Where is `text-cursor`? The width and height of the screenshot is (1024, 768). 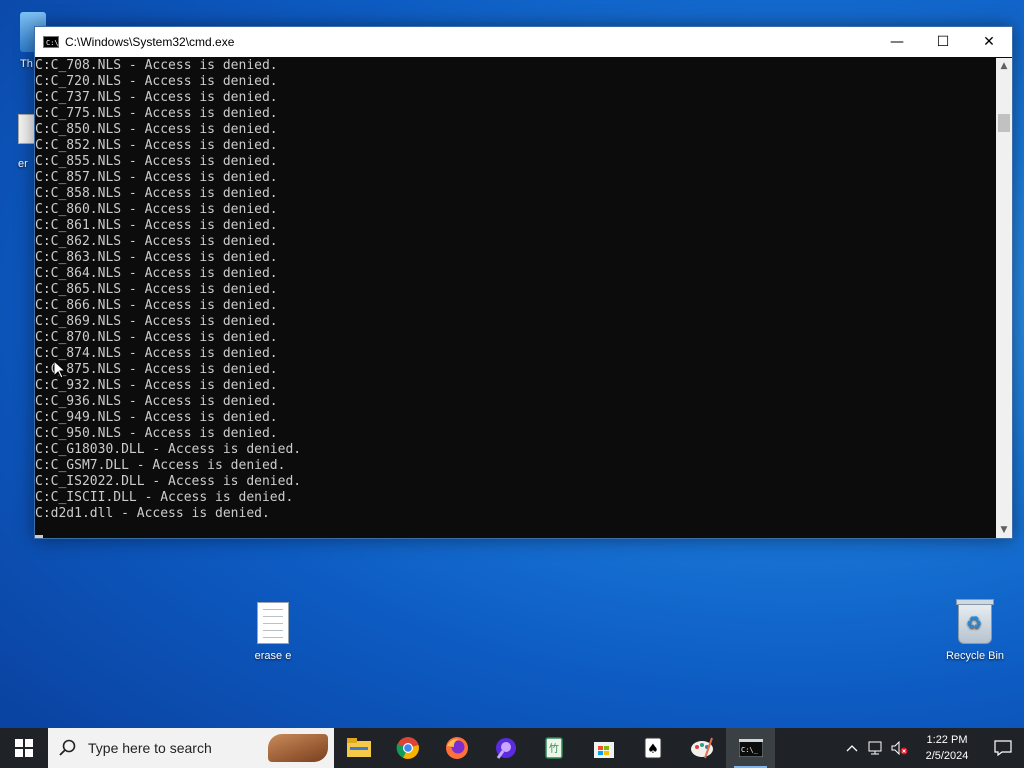 text-cursor is located at coordinates (39, 536).